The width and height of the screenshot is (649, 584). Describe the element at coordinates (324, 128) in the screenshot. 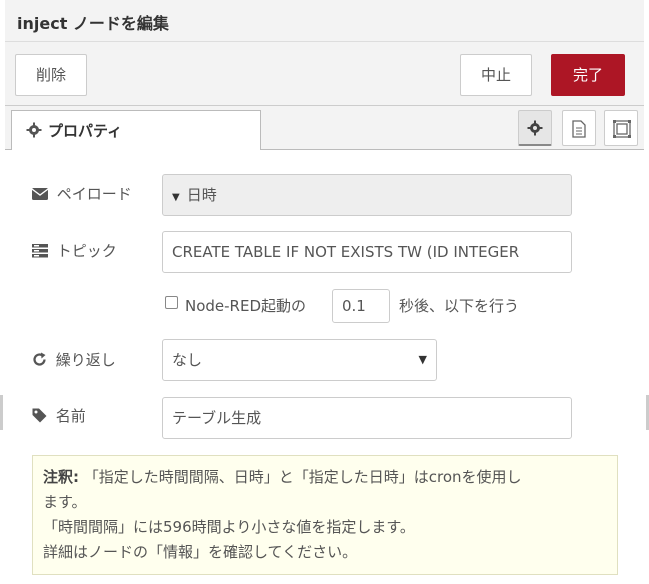

I see `tab-bar: プロパティ` at that location.